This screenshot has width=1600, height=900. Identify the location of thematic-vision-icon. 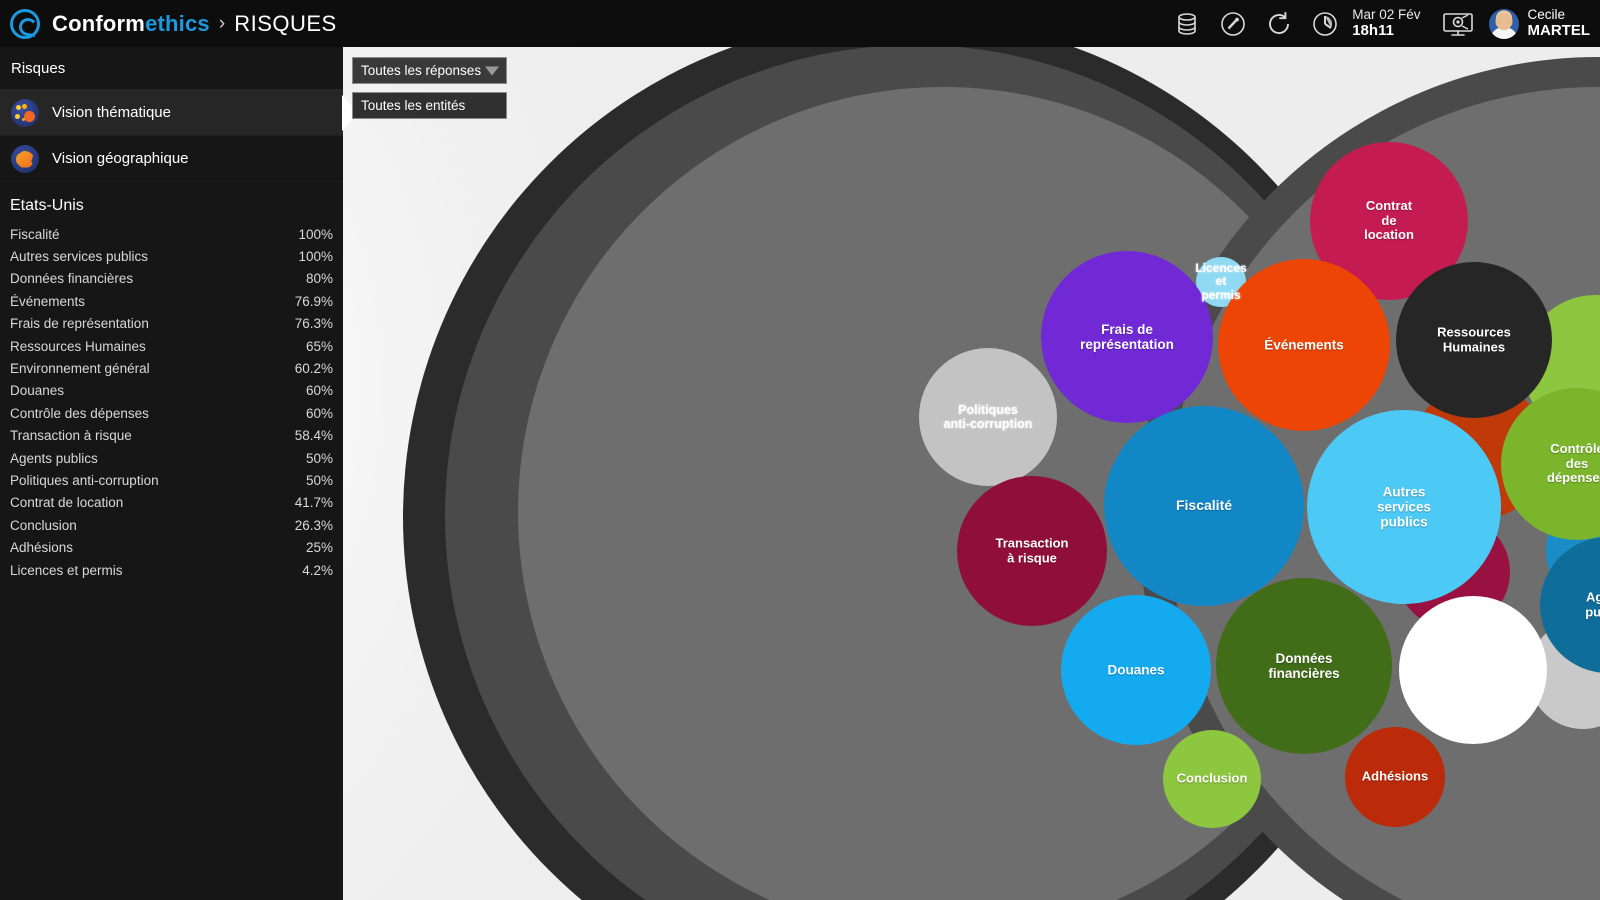
(25, 112).